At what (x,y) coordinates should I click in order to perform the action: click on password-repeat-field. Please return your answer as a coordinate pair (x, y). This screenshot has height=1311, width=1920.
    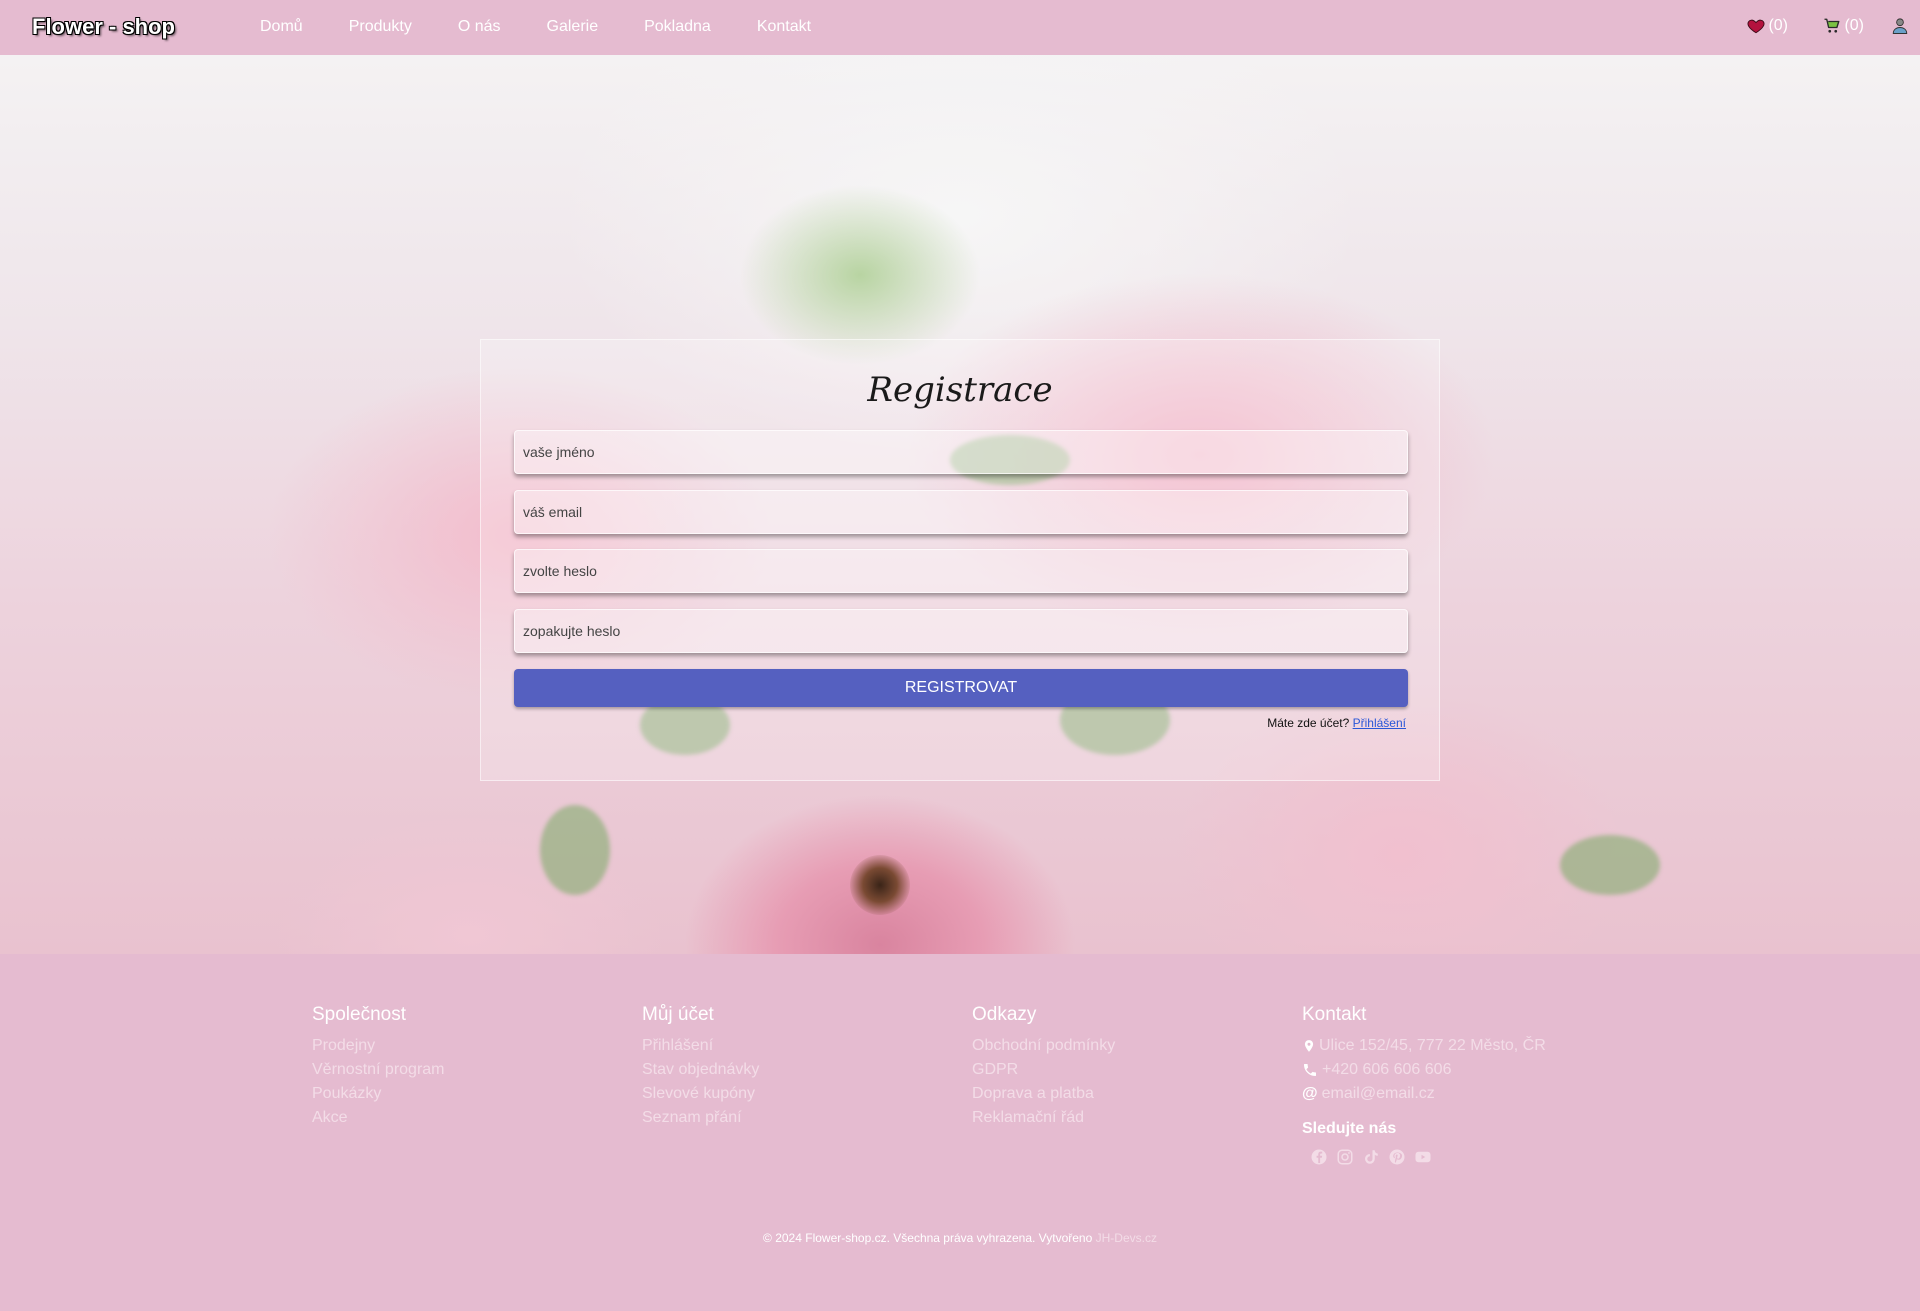
    Looking at the image, I should click on (961, 631).